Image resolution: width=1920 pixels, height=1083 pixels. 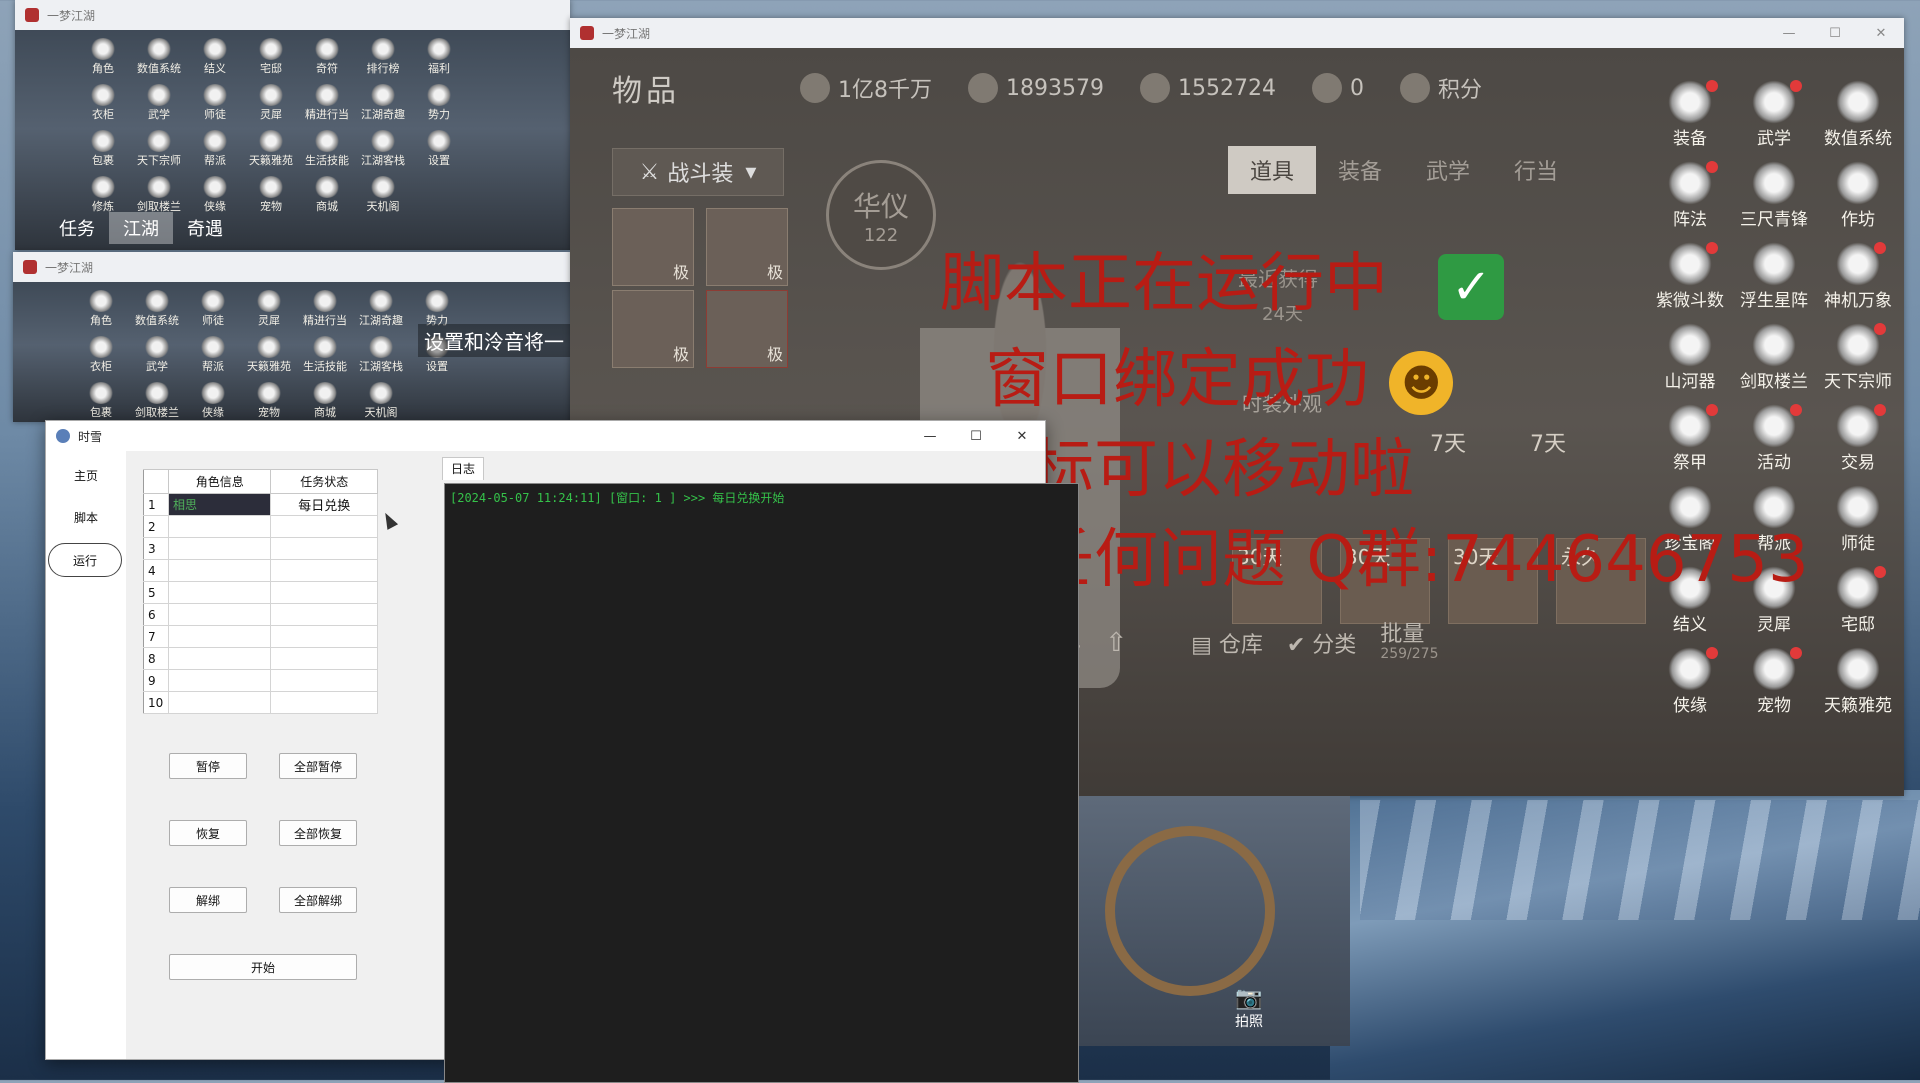 I want to click on feature-menu-item: 数值系统, so click(x=1858, y=114).